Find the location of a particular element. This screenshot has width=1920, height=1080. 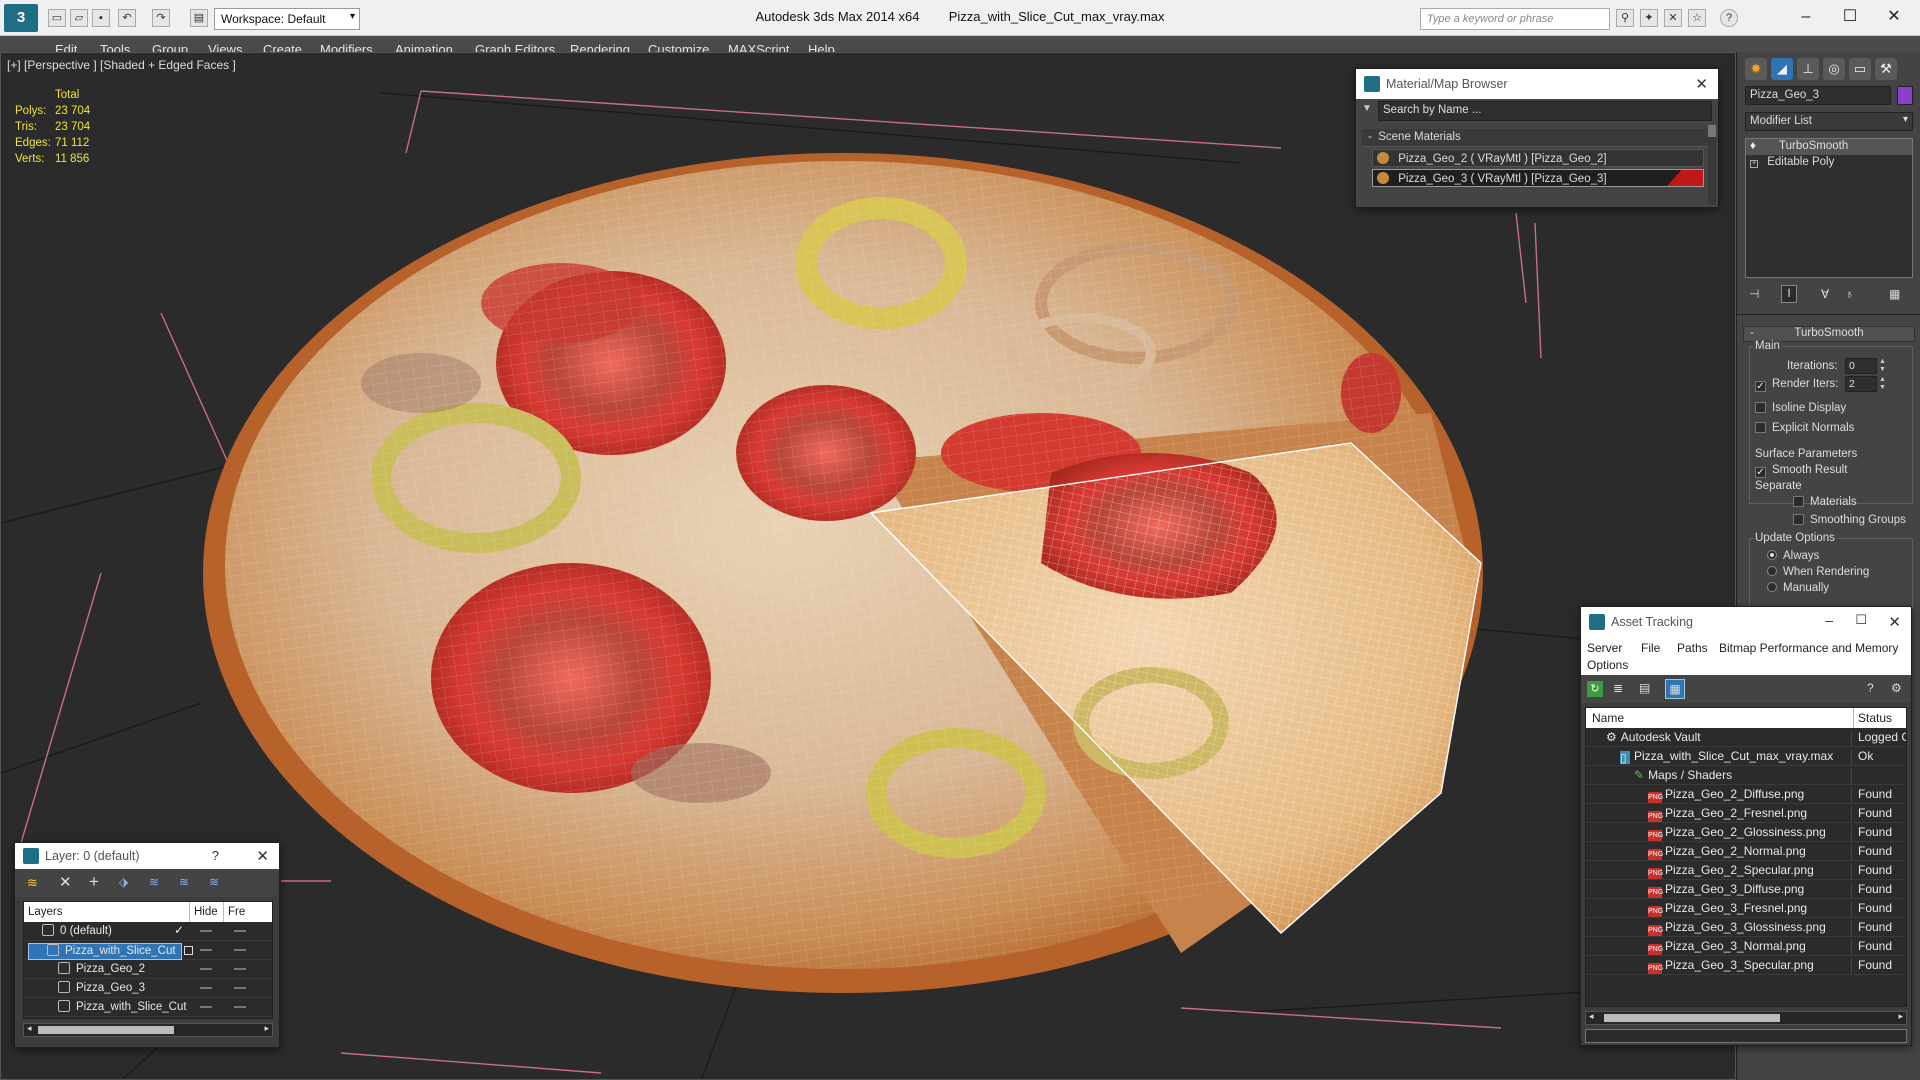

current-layer-check-icon: ✓ is located at coordinates (179, 930).